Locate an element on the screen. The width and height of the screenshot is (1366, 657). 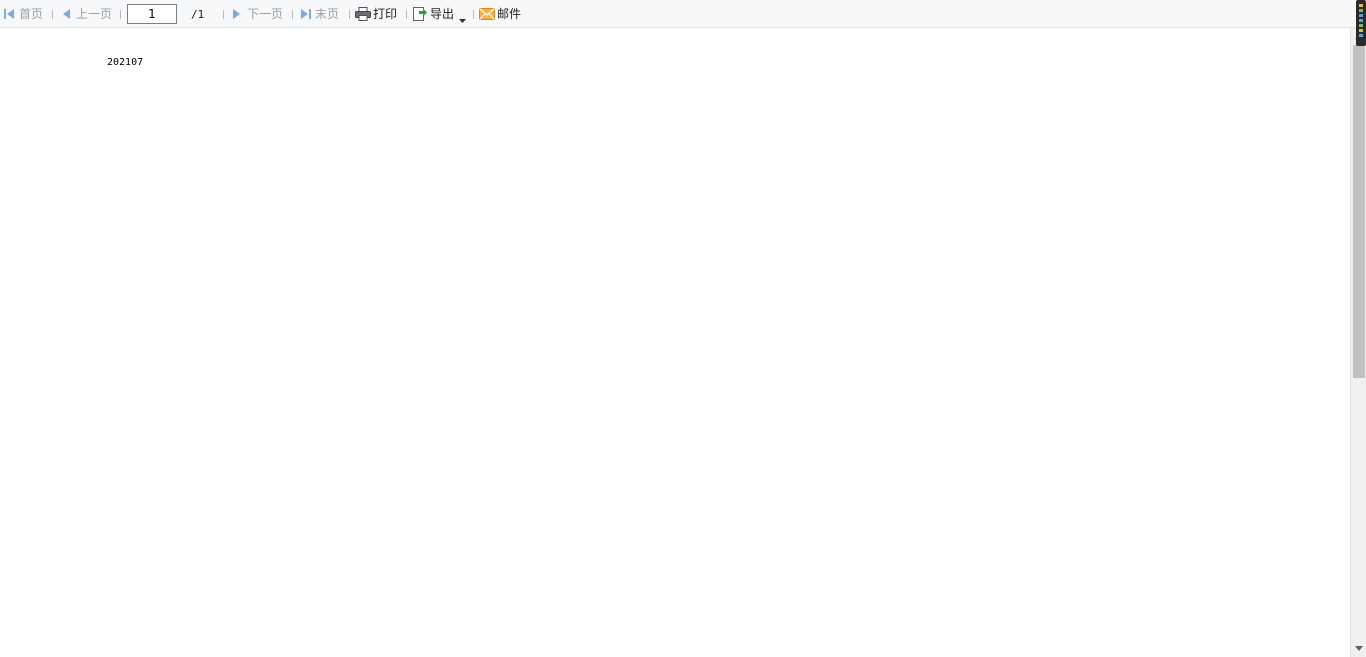
print-button: 打印 is located at coordinates (376, 14).